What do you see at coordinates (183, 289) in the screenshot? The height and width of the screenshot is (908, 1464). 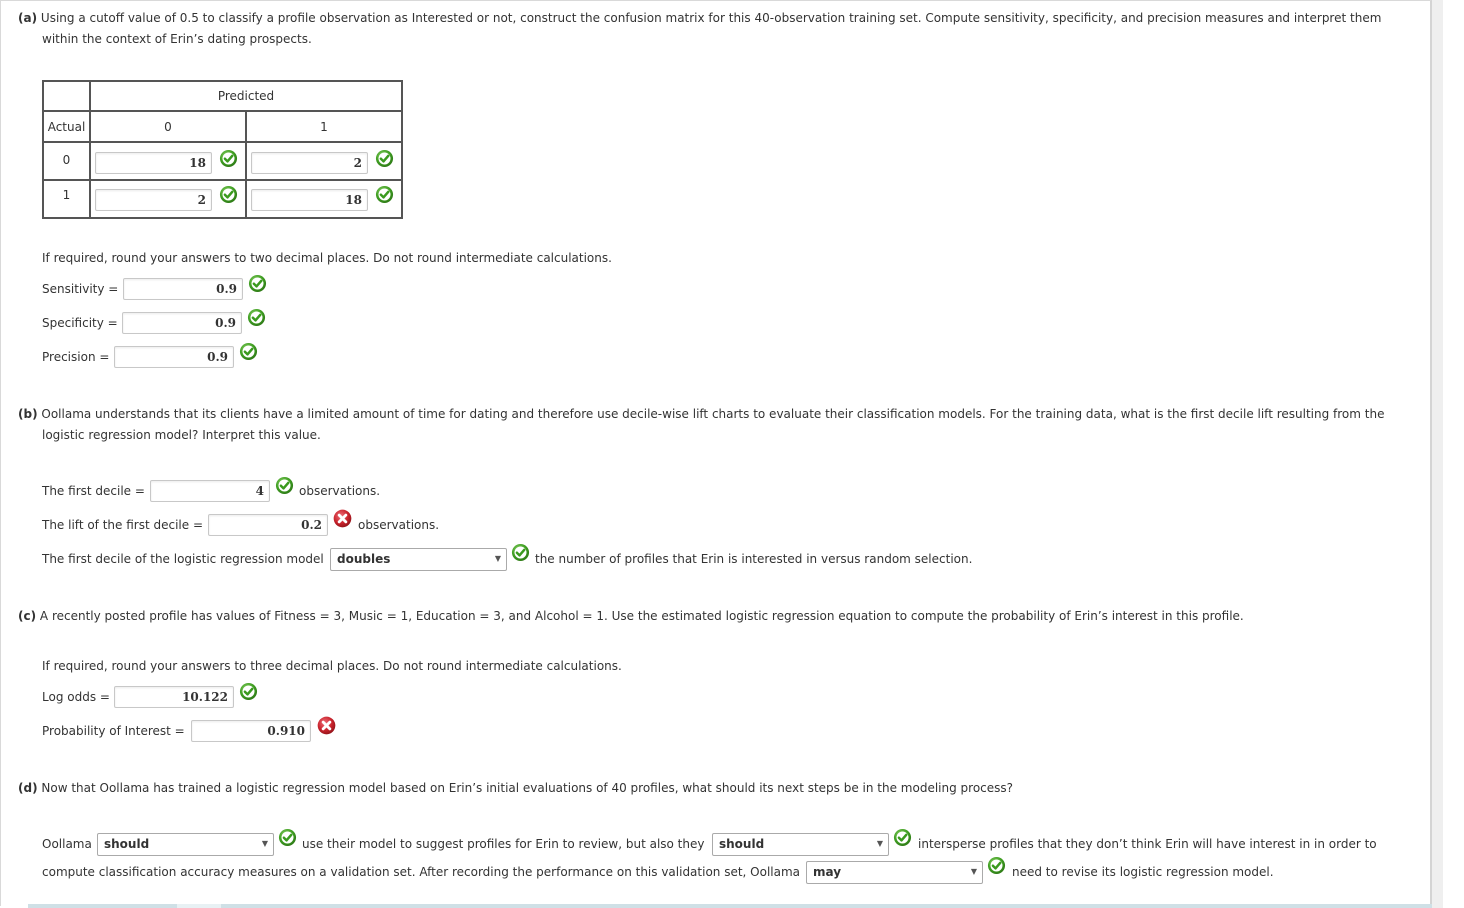 I see `sensitivity-input: 0.9` at bounding box center [183, 289].